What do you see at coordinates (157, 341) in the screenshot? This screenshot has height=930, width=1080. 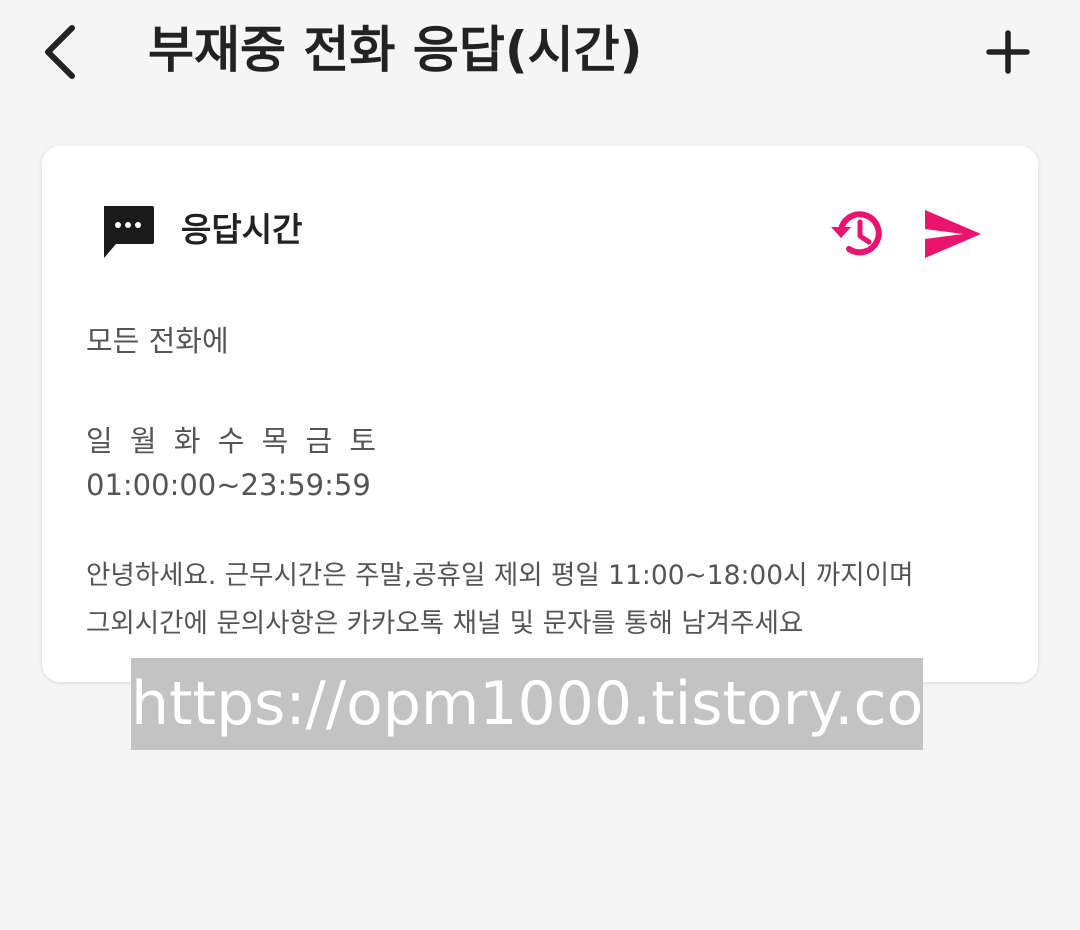 I see `call-target-text: 모든 전화에` at bounding box center [157, 341].